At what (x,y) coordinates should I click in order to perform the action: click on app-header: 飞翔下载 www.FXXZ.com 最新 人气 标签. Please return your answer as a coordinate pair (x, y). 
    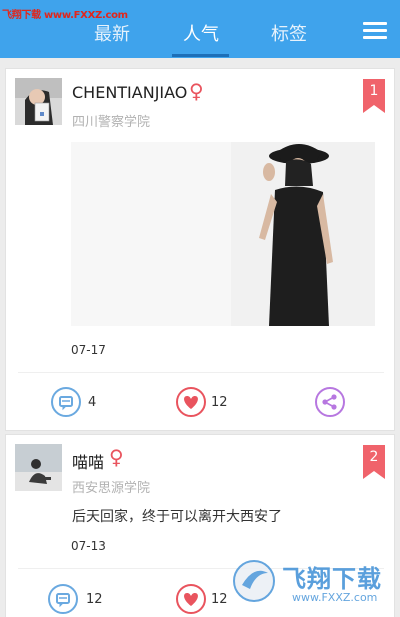
    Looking at the image, I should click on (200, 29).